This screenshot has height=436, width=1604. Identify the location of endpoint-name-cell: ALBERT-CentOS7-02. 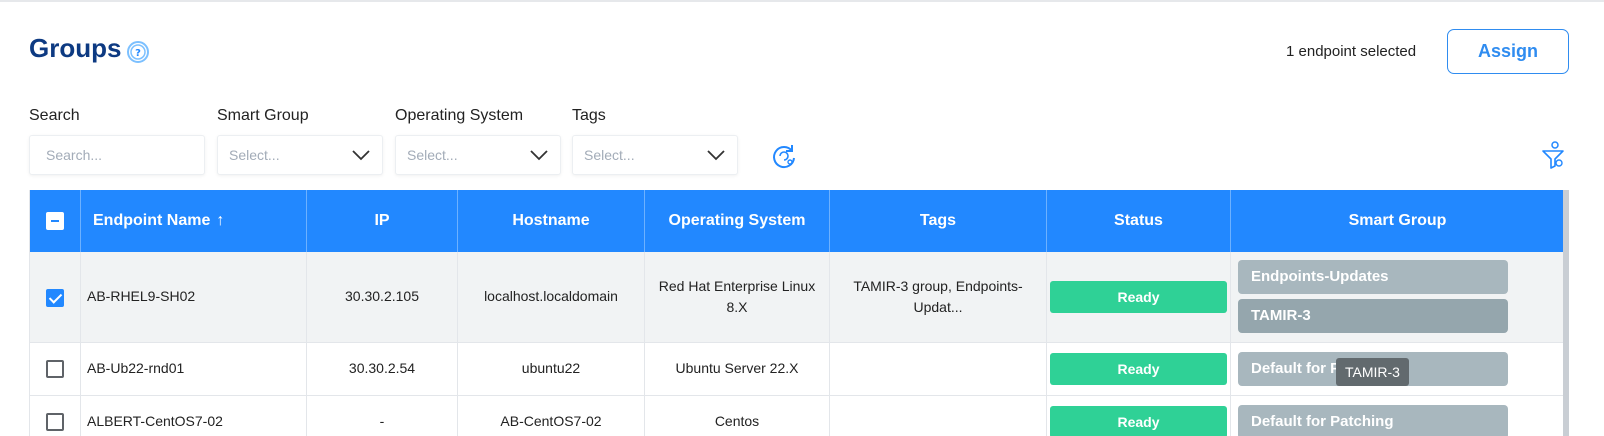
(193, 415).